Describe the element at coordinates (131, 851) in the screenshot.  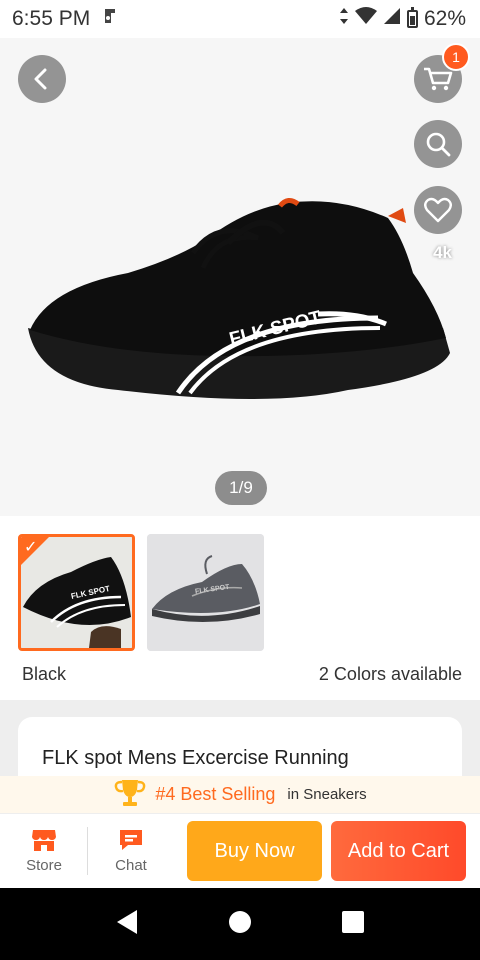
I see `chat-button: Chat` at that location.